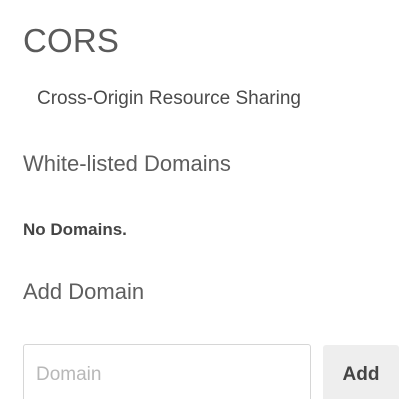 Image resolution: width=414 pixels, height=399 pixels. I want to click on add-domain-button: Add, so click(361, 372).